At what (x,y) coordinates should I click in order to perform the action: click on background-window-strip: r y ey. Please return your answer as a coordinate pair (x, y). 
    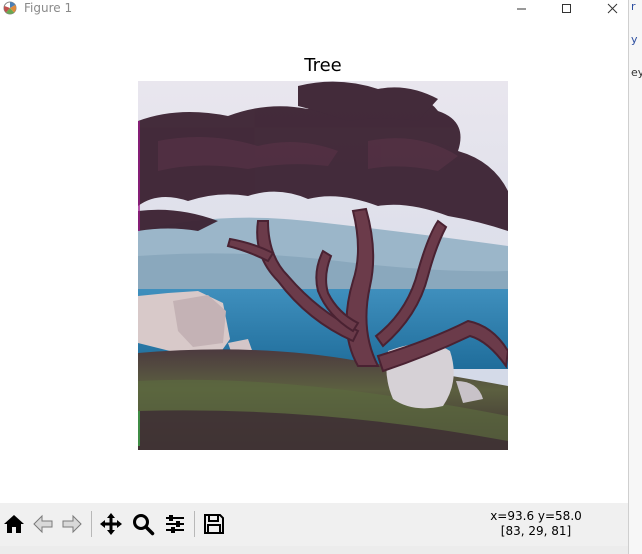
    Looking at the image, I should click on (635, 277).